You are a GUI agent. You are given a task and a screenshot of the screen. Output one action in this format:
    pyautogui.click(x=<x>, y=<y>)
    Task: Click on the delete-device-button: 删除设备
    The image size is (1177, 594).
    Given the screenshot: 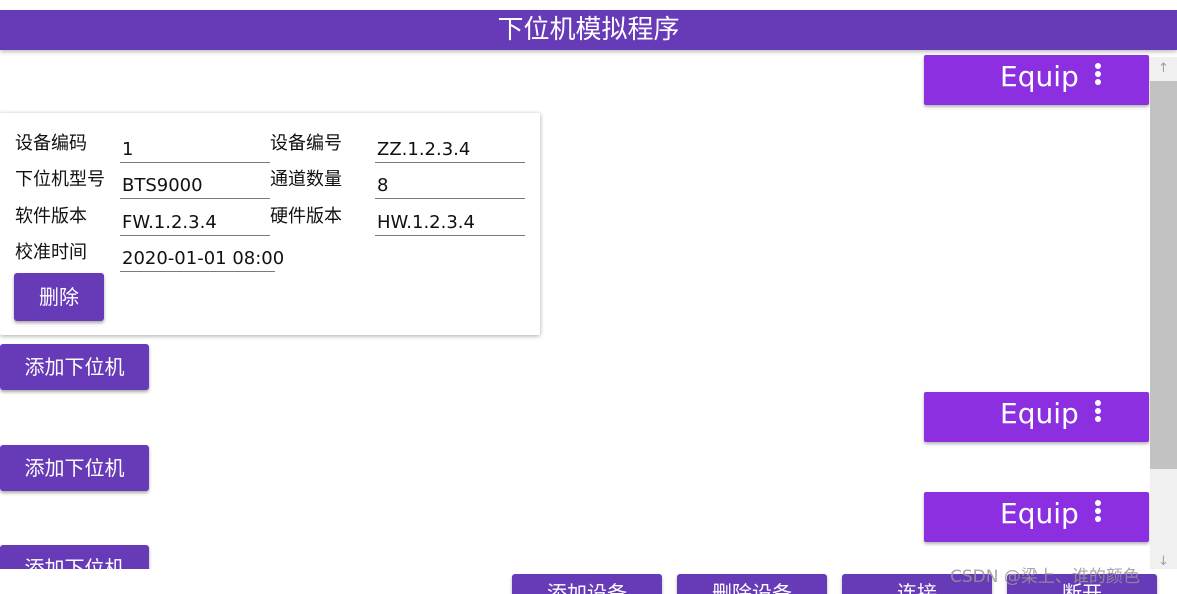 What is the action you would take?
    pyautogui.click(x=752, y=584)
    